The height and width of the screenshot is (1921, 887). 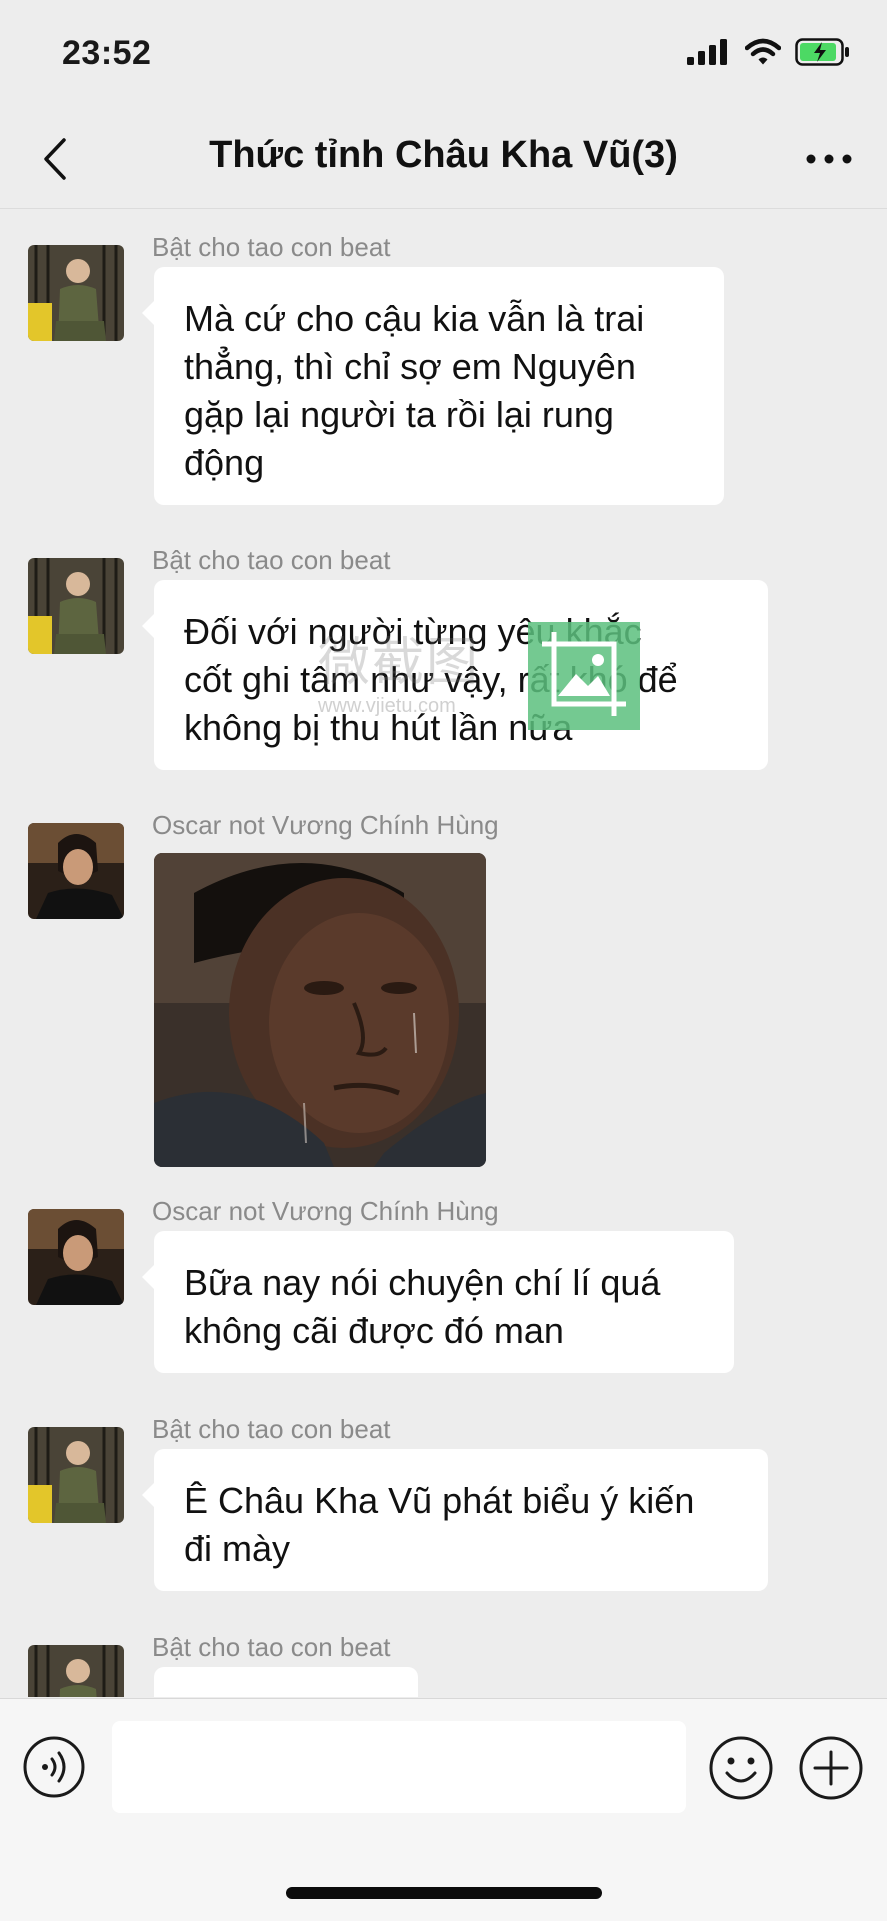 I want to click on message-text: thẳng, thì chỉ sợ em Nguyên, so click(x=410, y=366).